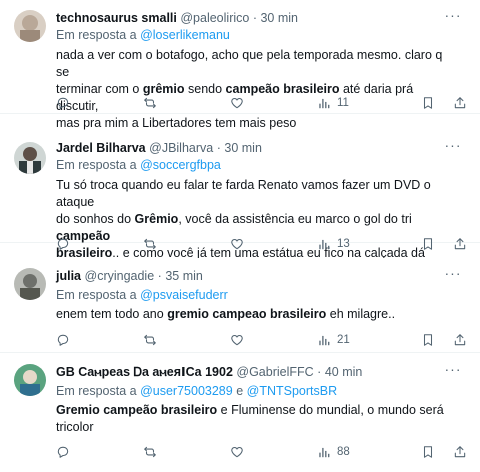 Image resolution: width=480 pixels, height=472 pixels. Describe the element at coordinates (181, 148) in the screenshot. I see `handle: @JBilharva` at that location.